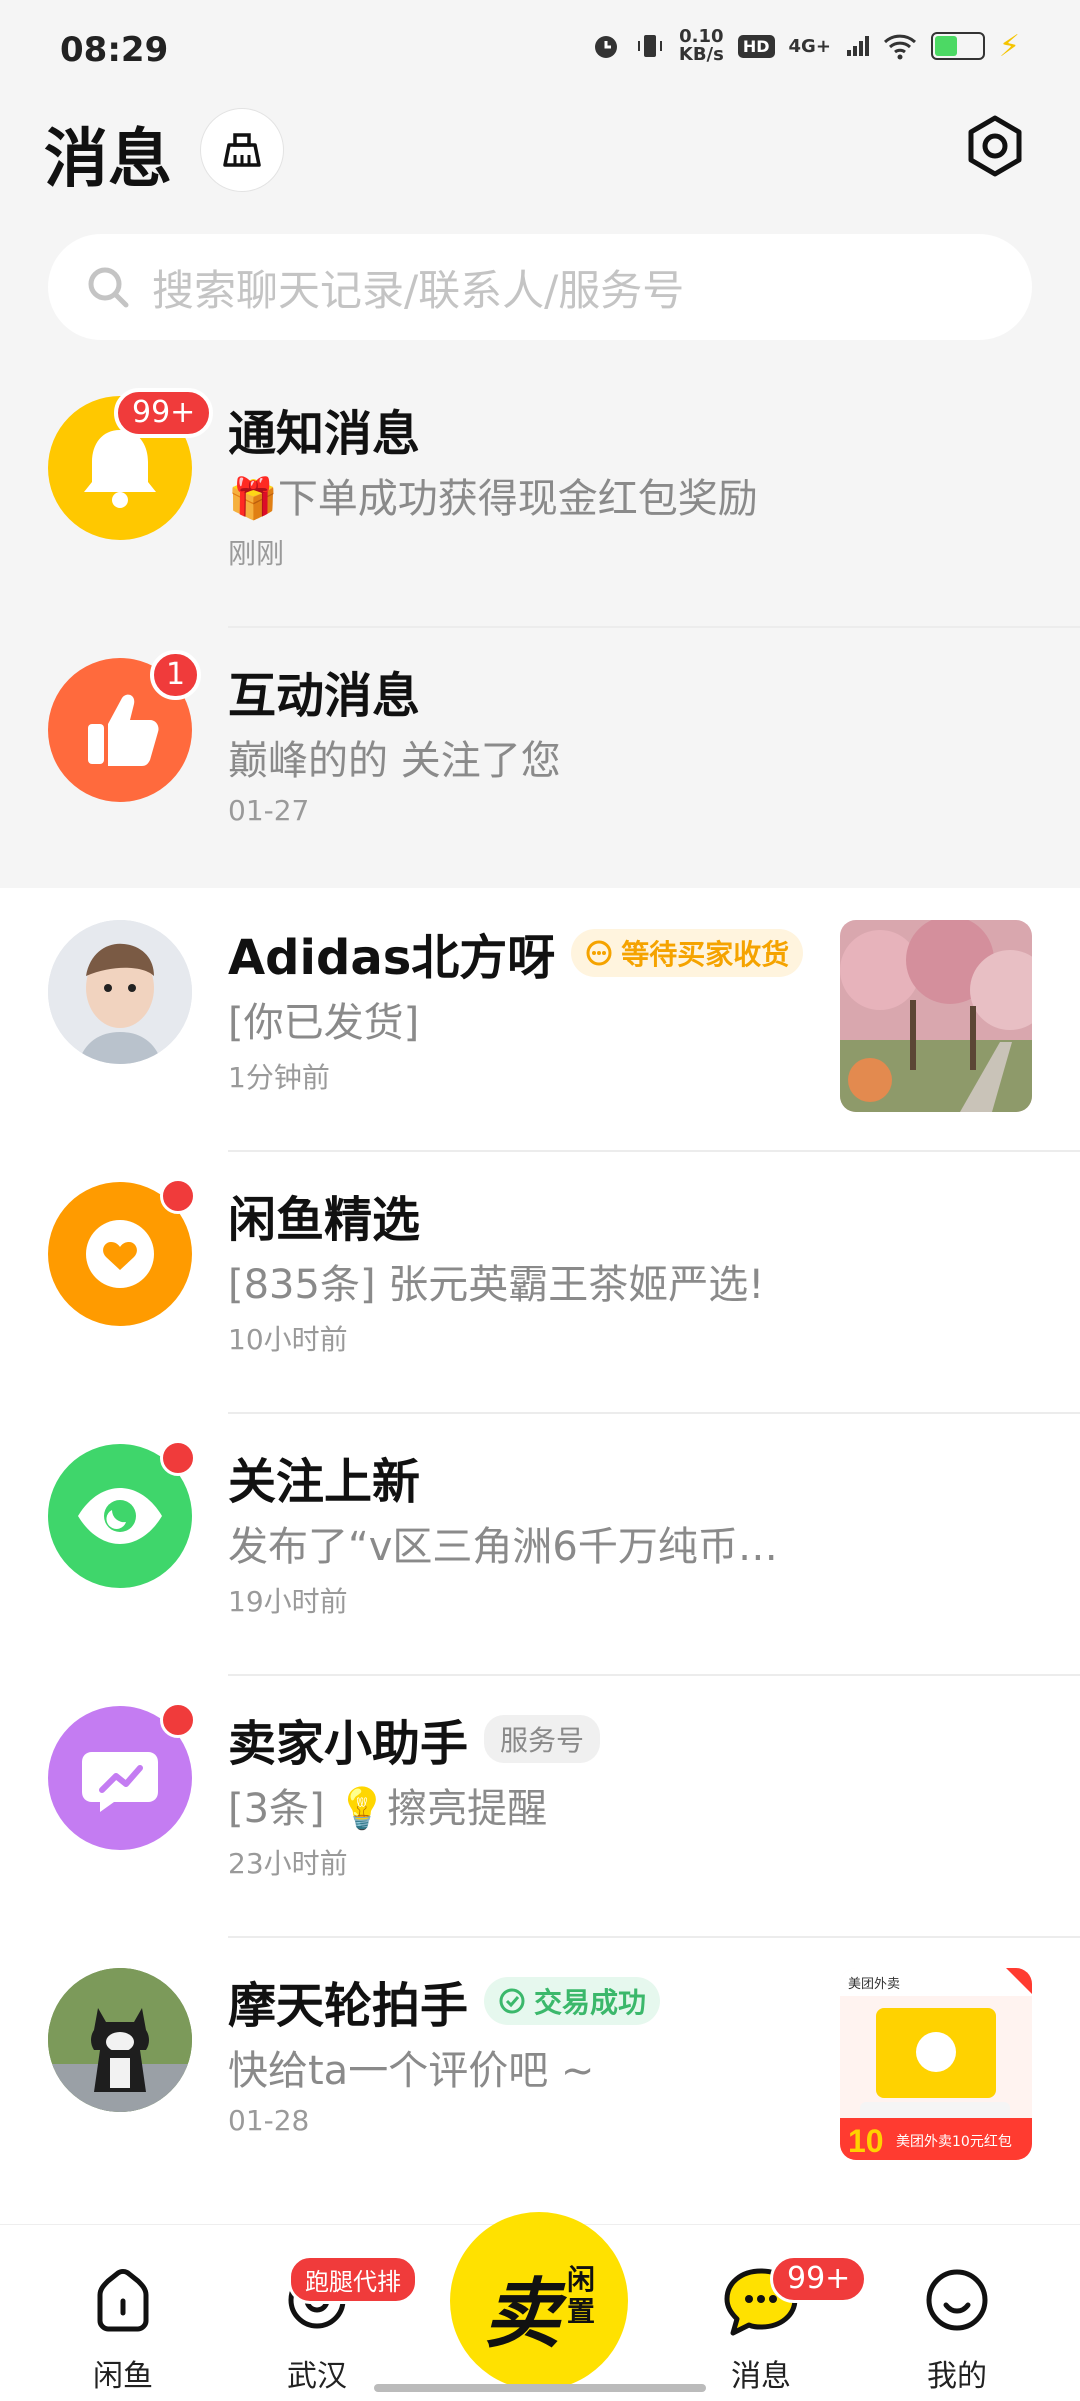 Image resolution: width=1080 pixels, height=2401 pixels. What do you see at coordinates (317, 2376) in the screenshot?
I see `tab-label: 武汉` at bounding box center [317, 2376].